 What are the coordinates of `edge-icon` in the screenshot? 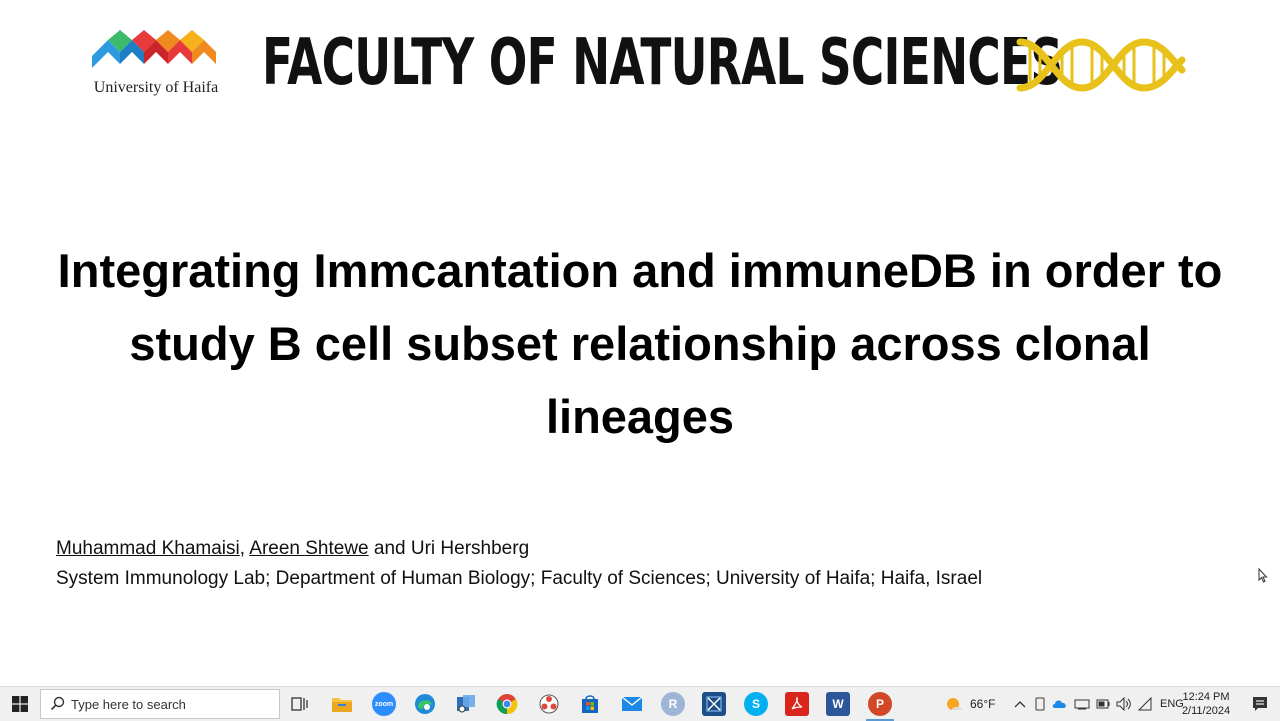 It's located at (425, 704).